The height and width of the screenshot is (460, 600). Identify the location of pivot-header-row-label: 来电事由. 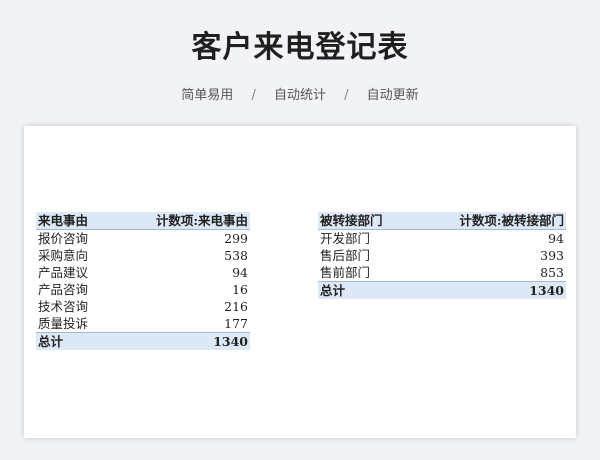
(80, 221).